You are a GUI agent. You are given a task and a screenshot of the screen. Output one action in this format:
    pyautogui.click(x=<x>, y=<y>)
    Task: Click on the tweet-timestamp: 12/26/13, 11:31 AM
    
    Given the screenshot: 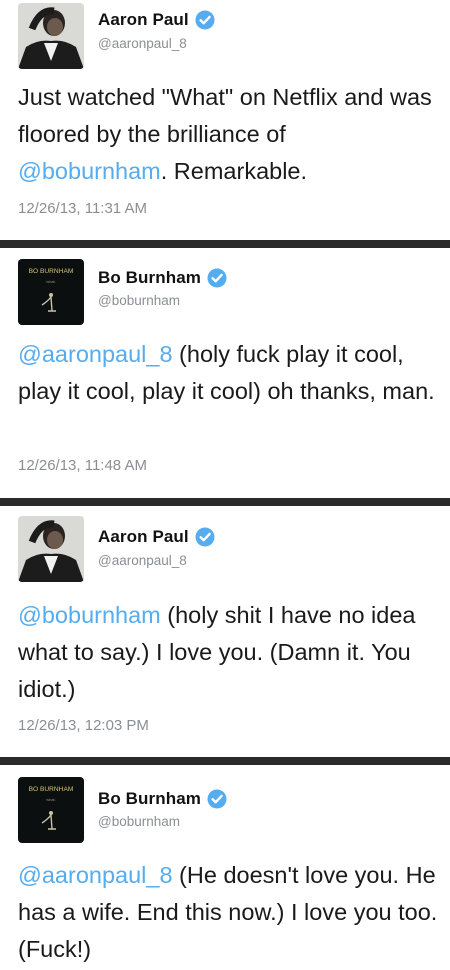 What is the action you would take?
    pyautogui.click(x=82, y=208)
    